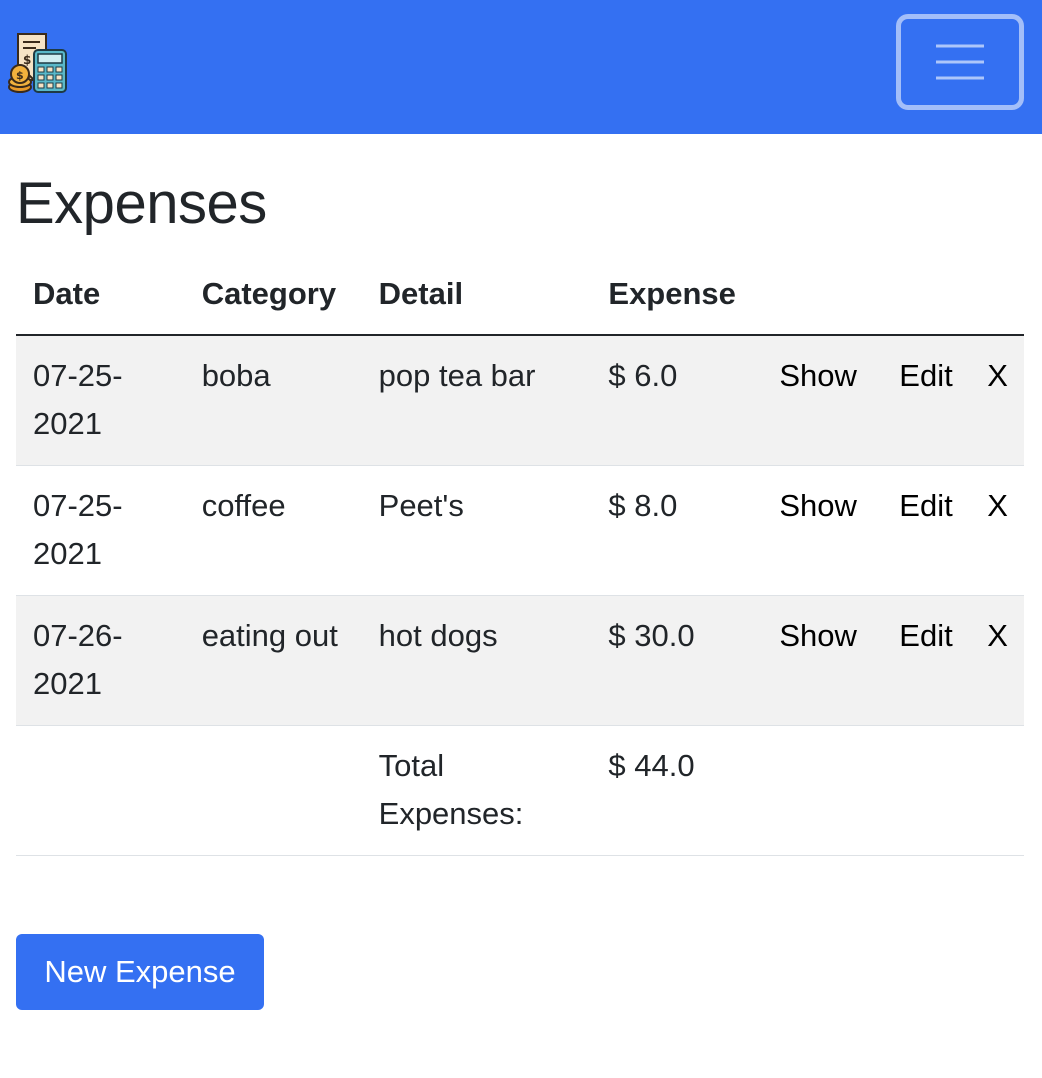 The height and width of the screenshot is (1078, 1042). Describe the element at coordinates (476, 530) in the screenshot. I see `cell-detail: Peet's` at that location.